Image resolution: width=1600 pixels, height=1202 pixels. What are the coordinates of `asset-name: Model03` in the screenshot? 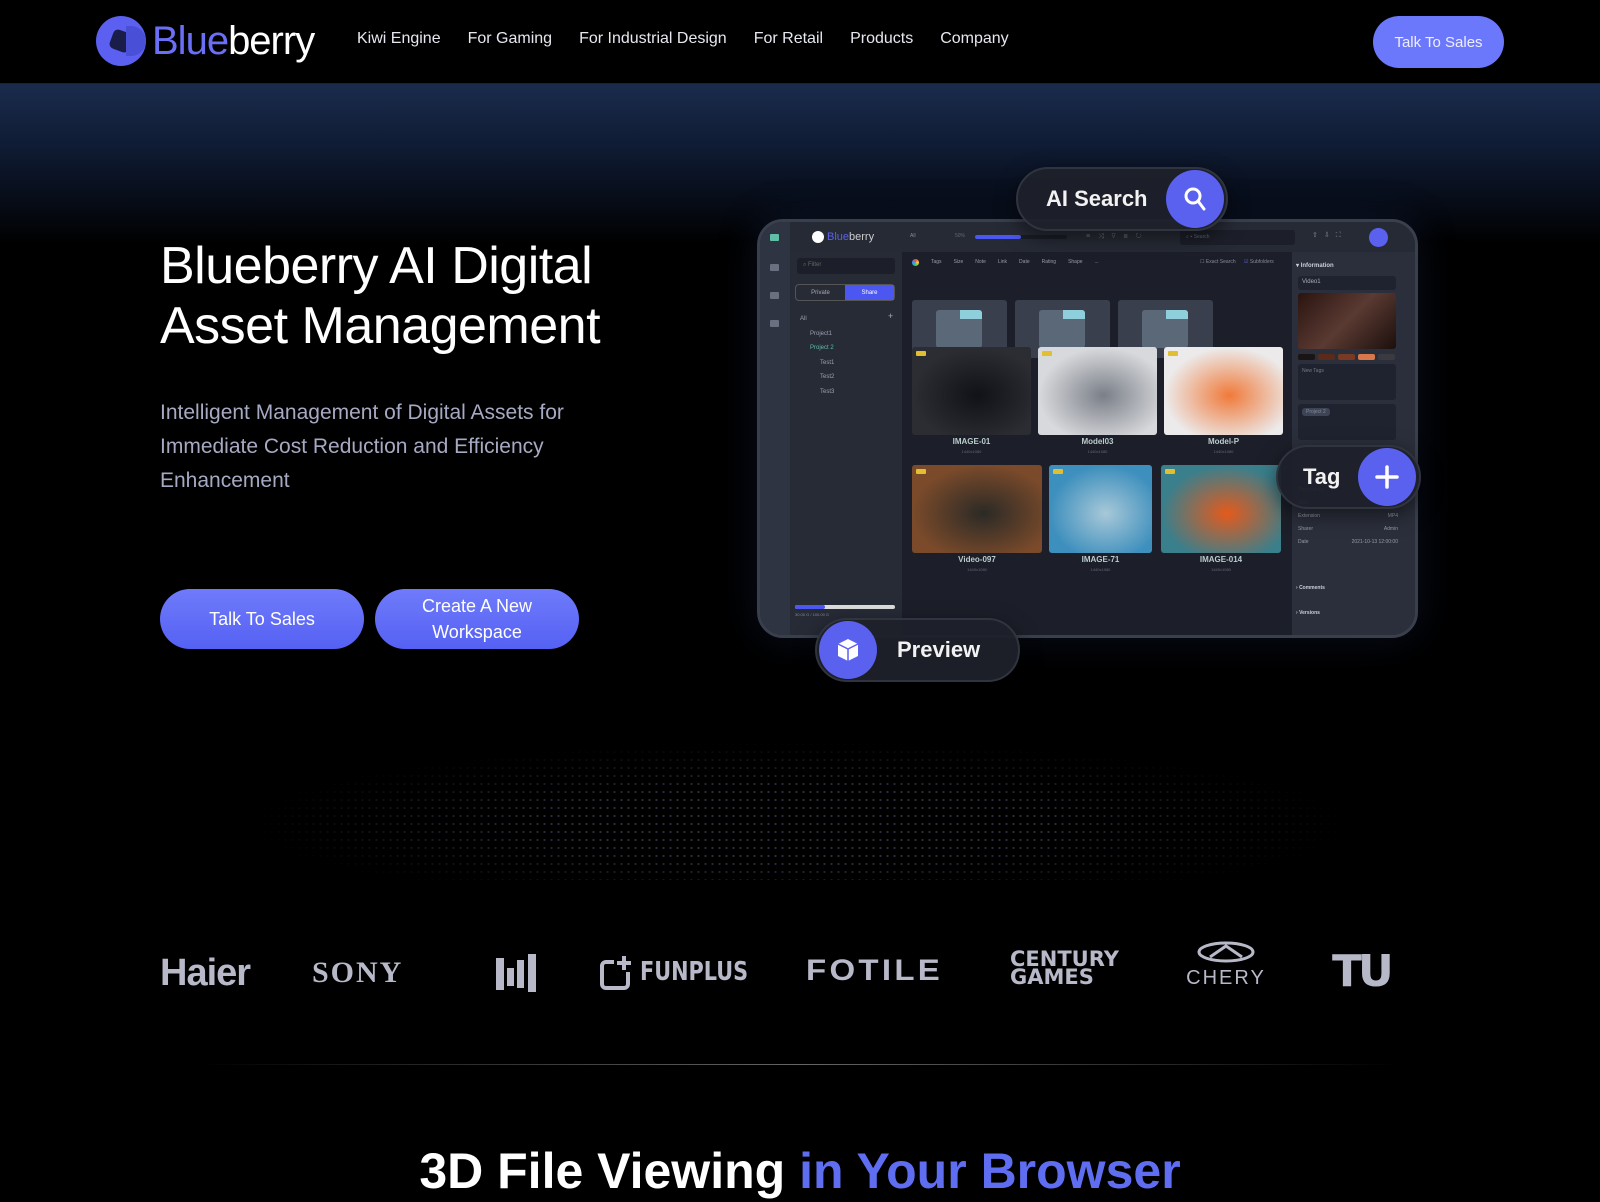 It's located at (1097, 441).